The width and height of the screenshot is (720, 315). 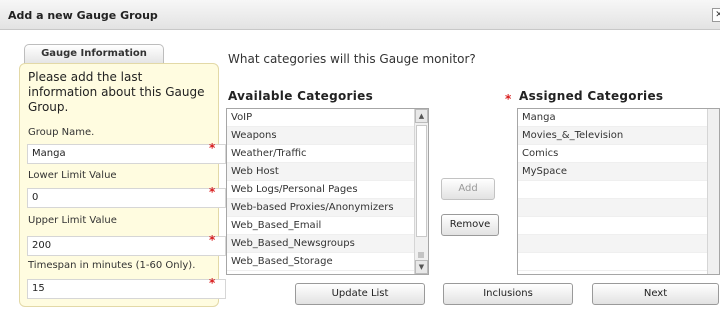 I want to click on dialog-titlebar: Add a new Gauge Group ✕, so click(x=360, y=15).